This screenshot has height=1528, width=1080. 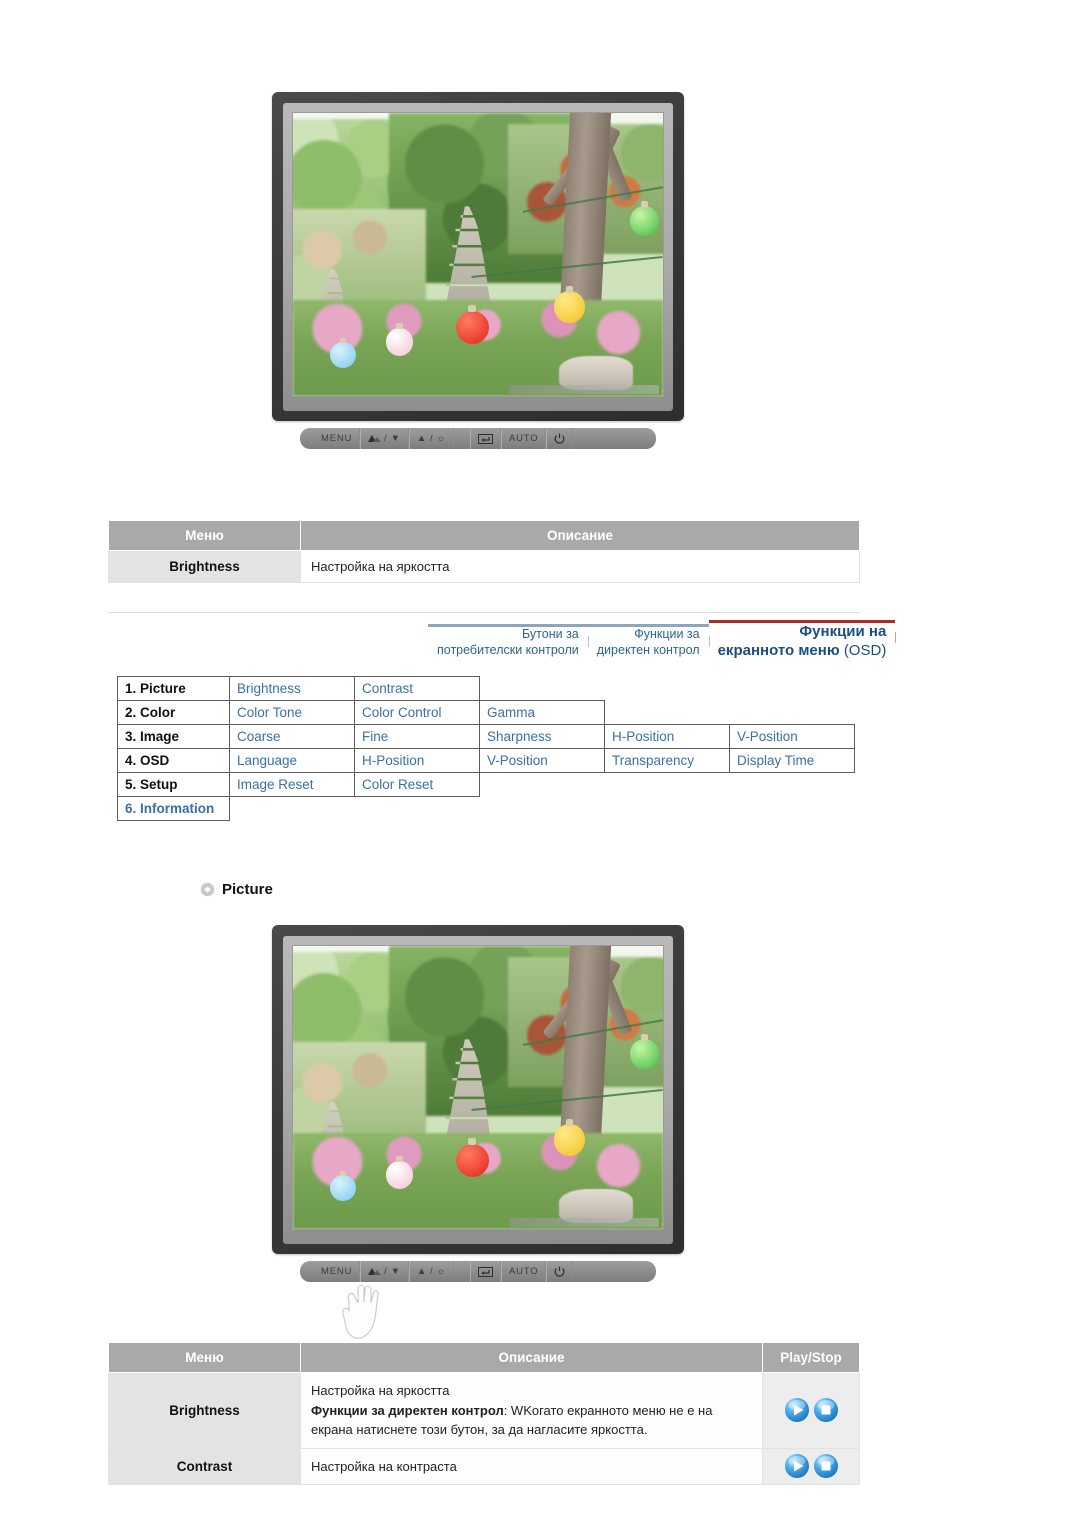 What do you see at coordinates (292, 784) in the screenshot?
I see `osd-item-image-reset: Image Reset` at bounding box center [292, 784].